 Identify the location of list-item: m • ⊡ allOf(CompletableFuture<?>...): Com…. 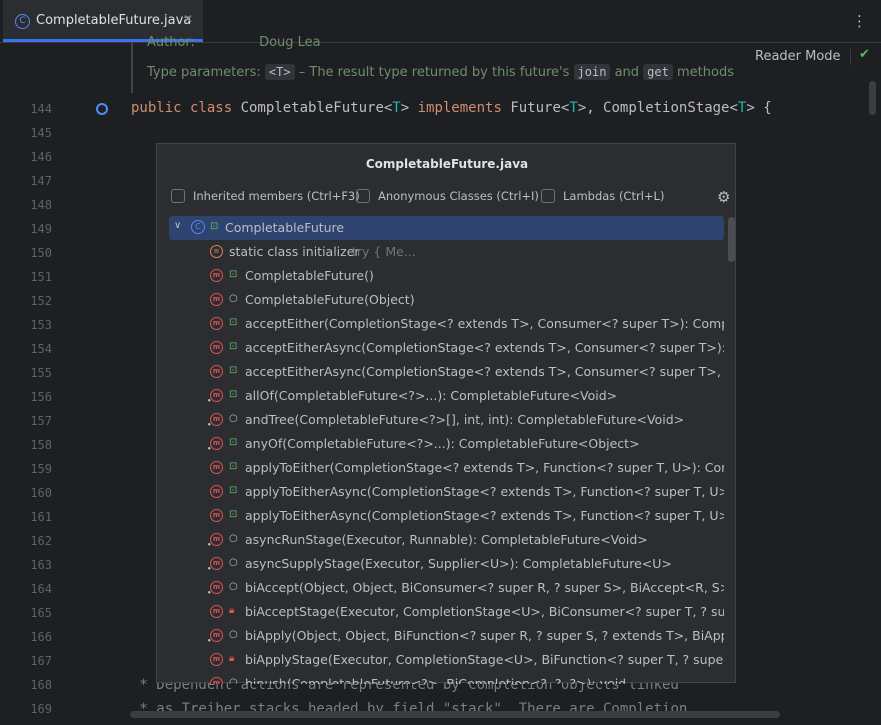
(446, 396).